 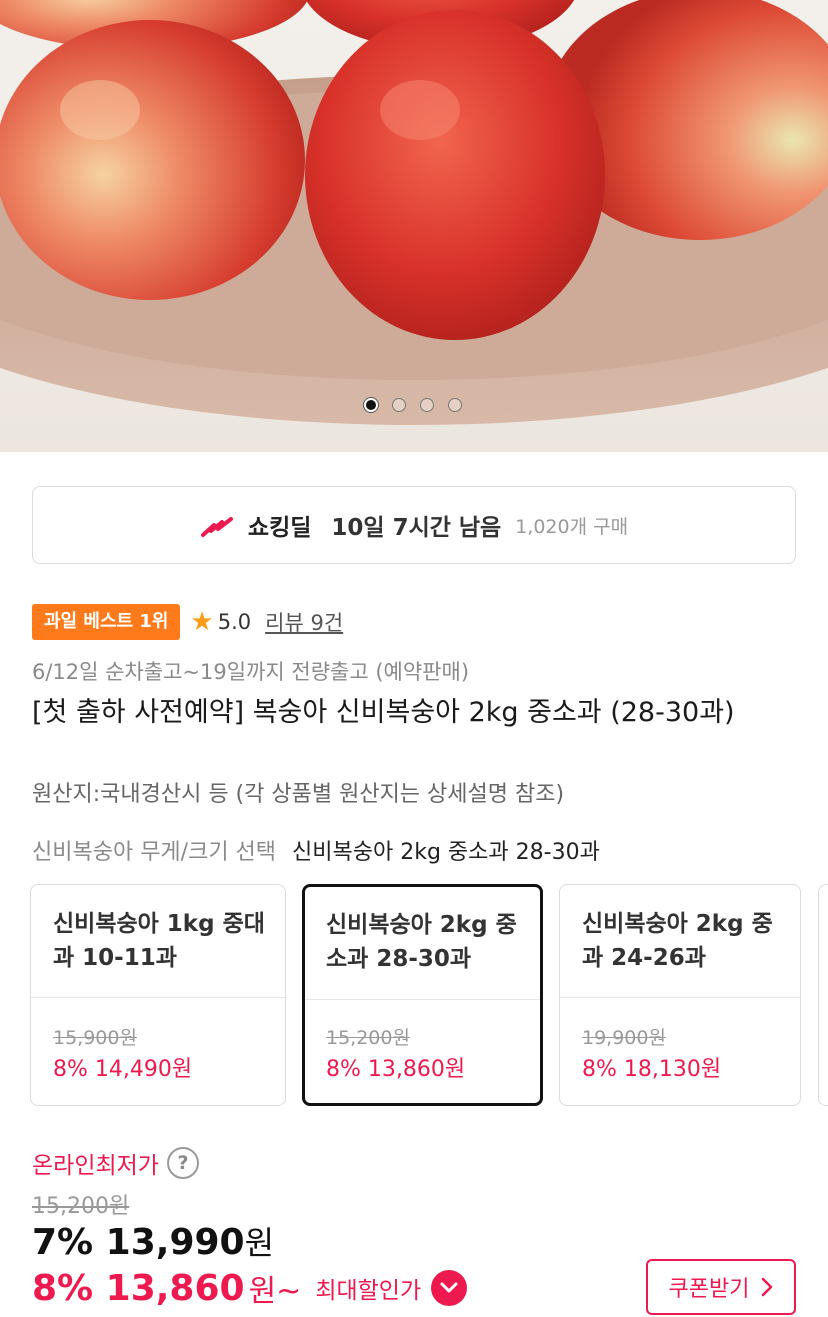 I want to click on product-title: [첫 출하 사전예약] 복숭아 신비복숭아 2kg 중소과 (28-30과), so click(x=383, y=712).